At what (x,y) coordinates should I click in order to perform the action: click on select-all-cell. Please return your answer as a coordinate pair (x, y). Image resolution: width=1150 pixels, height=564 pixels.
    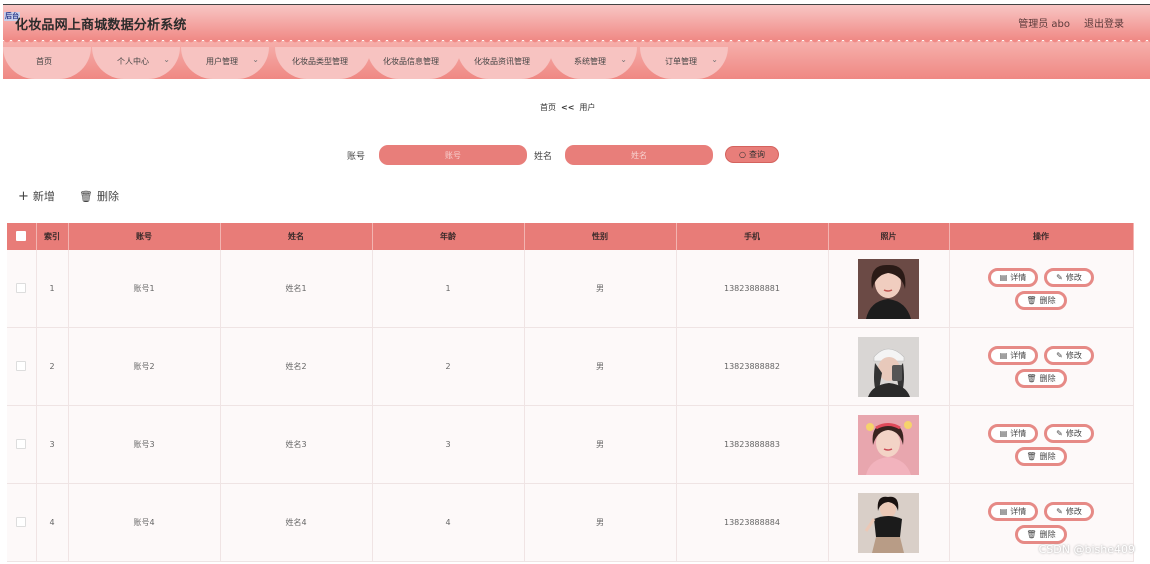
    Looking at the image, I should click on (22, 236).